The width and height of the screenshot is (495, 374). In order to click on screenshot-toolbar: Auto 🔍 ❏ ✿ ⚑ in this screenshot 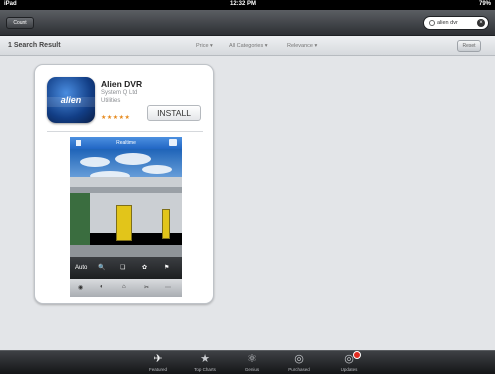, I will do `click(126, 268)`.